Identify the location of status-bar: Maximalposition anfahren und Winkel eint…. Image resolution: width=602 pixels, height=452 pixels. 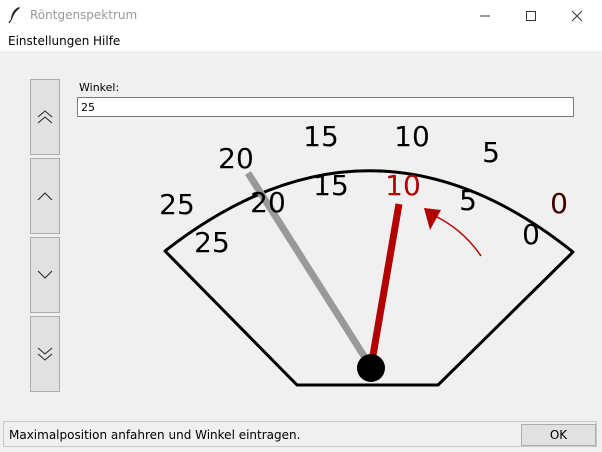
(300, 434).